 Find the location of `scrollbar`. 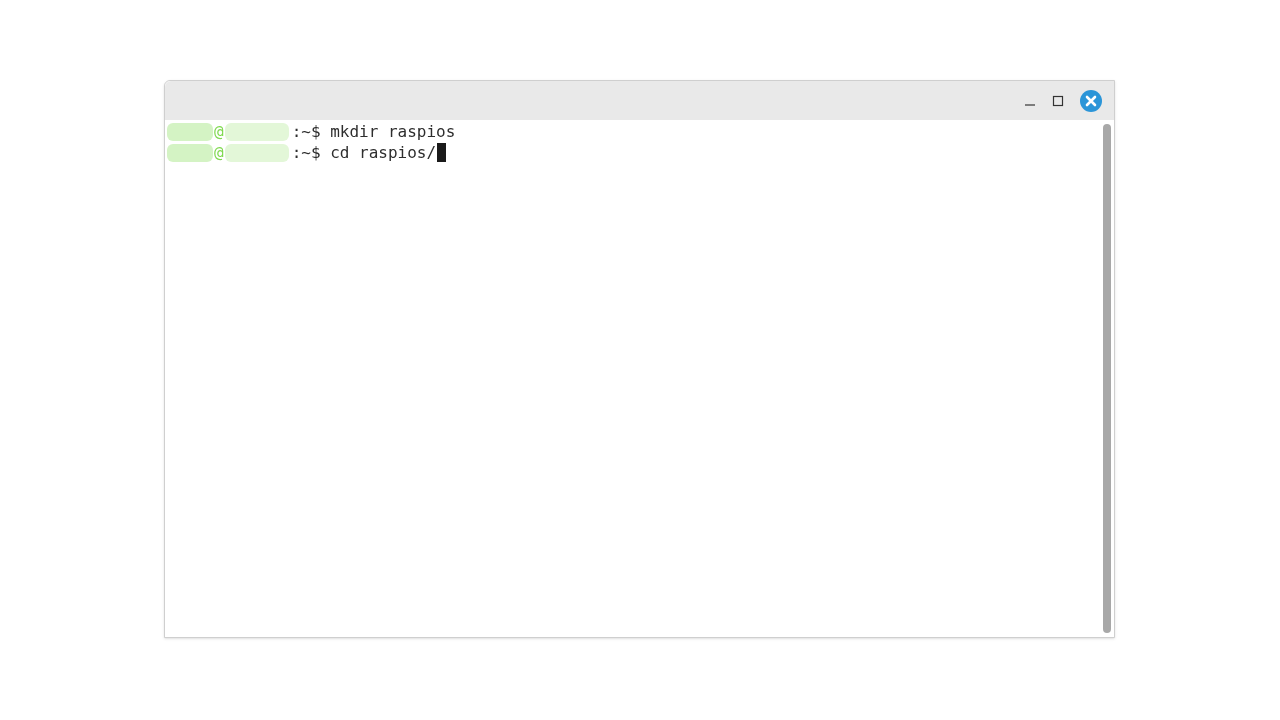

scrollbar is located at coordinates (1107, 378).